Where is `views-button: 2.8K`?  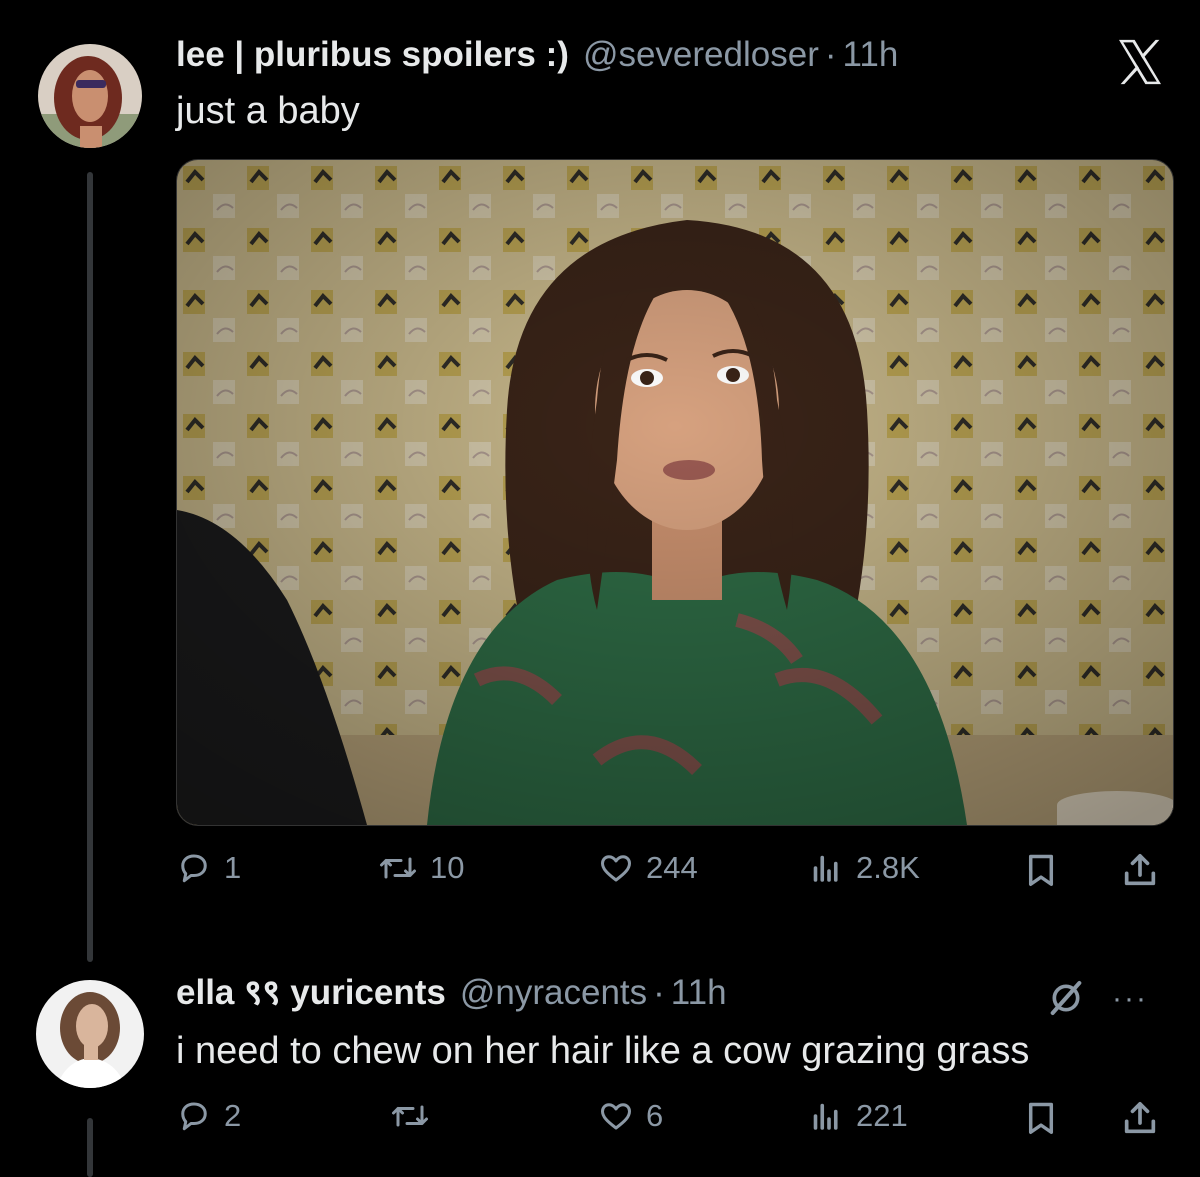
views-button: 2.8K is located at coordinates (864, 868).